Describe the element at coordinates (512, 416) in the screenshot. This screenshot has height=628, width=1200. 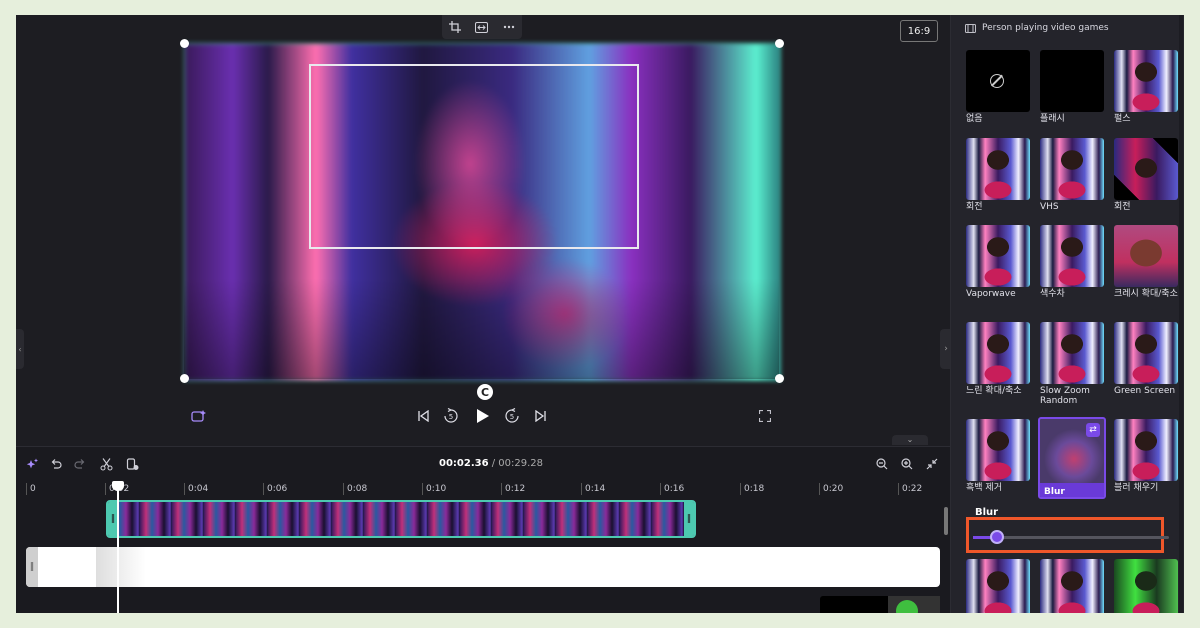
I see `forward-5-icon: 5` at that location.